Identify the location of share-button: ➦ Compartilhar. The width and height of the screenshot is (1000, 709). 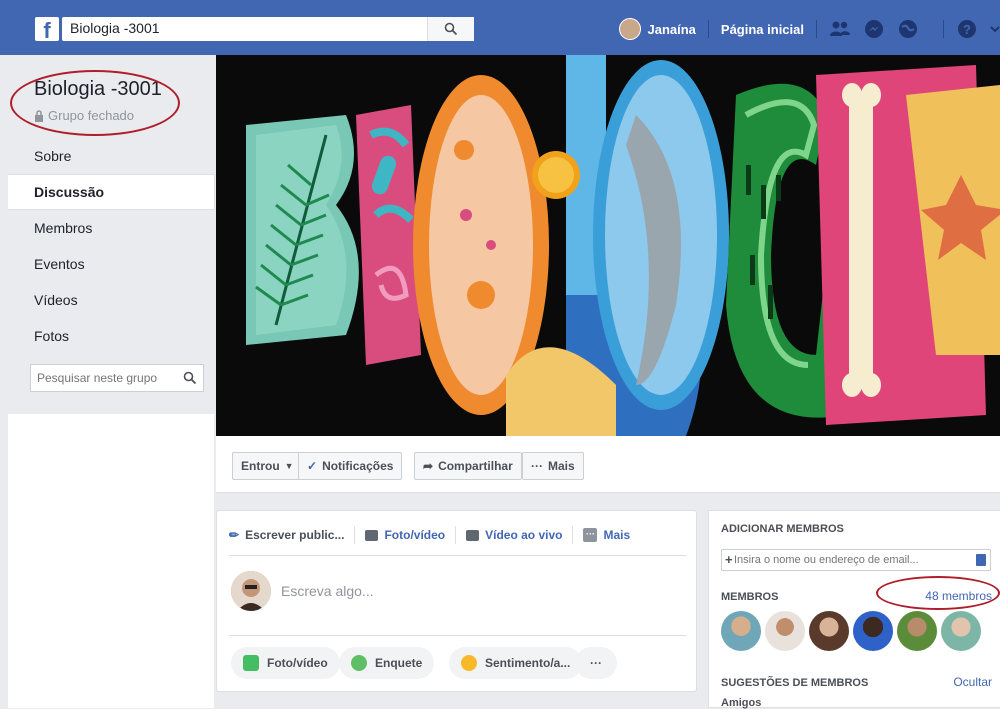
(468, 466).